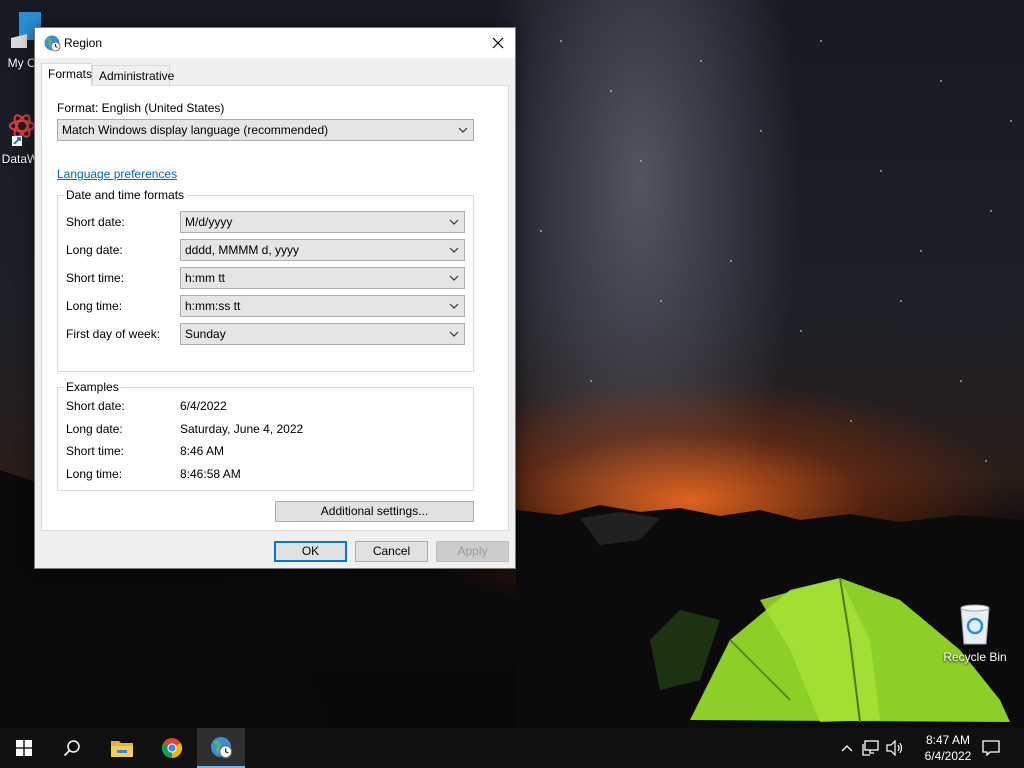  What do you see at coordinates (20, 159) in the screenshot?
I see `desktop-icon-label: DataW` at bounding box center [20, 159].